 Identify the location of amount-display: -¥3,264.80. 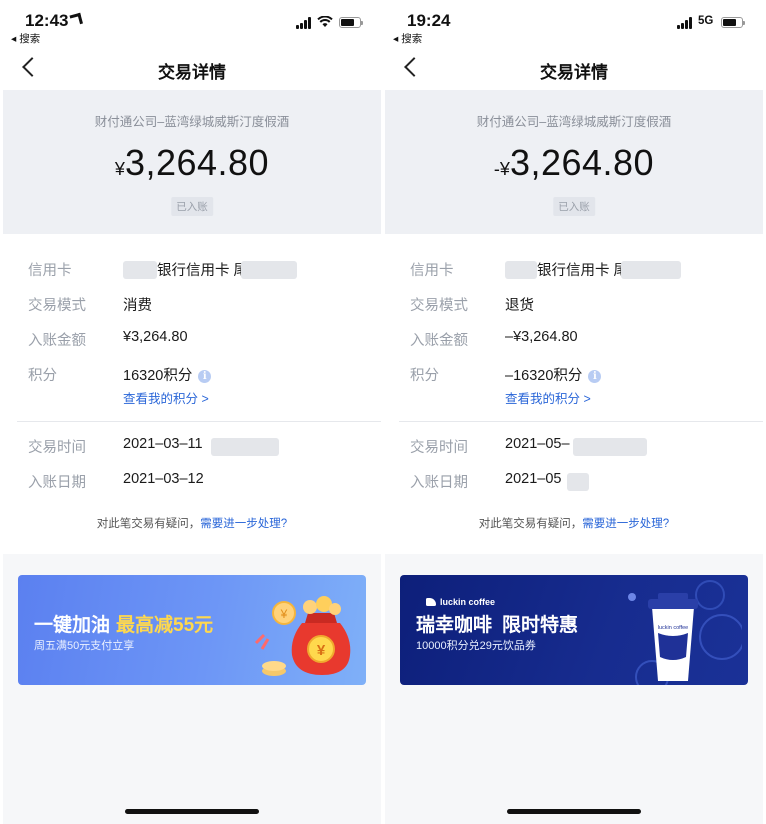
(574, 163).